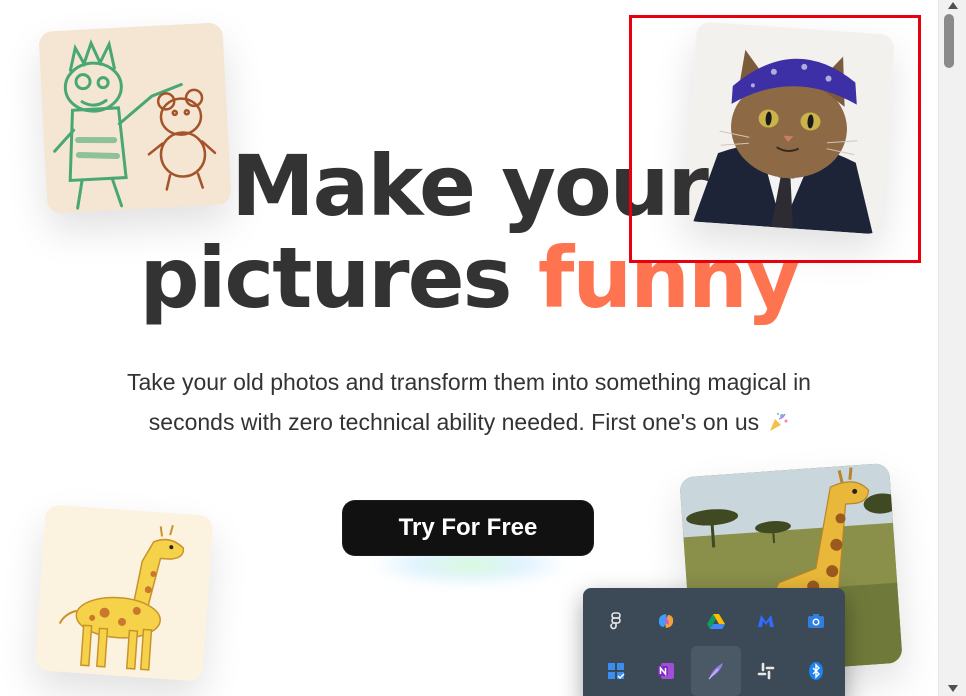 The width and height of the screenshot is (966, 696). Describe the element at coordinates (666, 621) in the screenshot. I see `copilot-icon` at that location.